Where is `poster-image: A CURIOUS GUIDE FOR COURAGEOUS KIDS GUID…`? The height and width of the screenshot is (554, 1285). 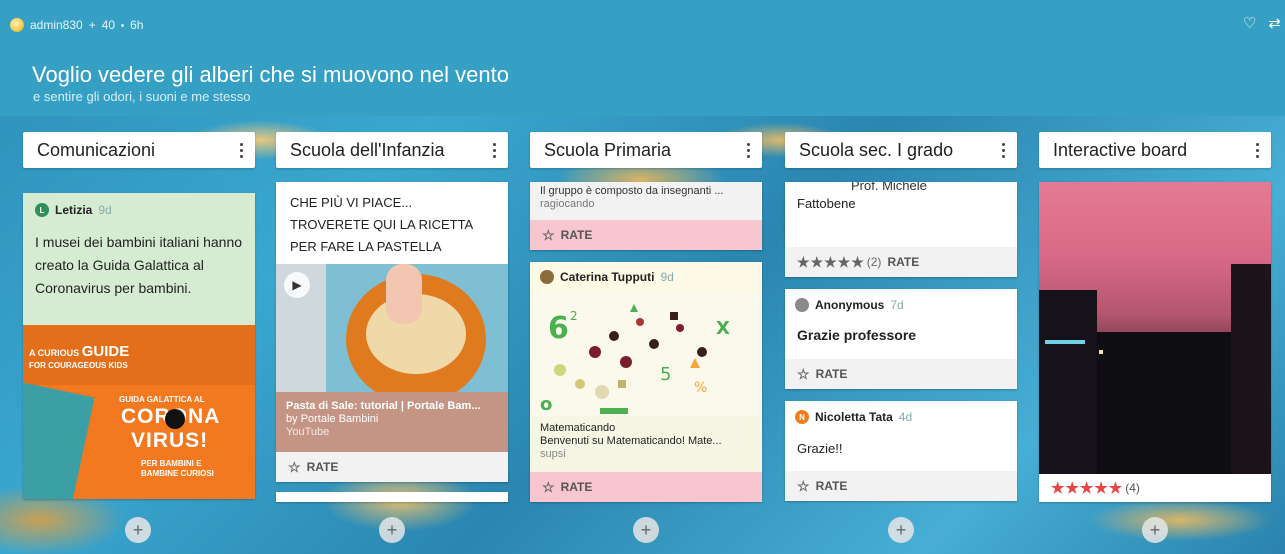
poster-image: A CURIOUS GUIDE FOR COURAGEOUS KIDS GUID… is located at coordinates (139, 412).